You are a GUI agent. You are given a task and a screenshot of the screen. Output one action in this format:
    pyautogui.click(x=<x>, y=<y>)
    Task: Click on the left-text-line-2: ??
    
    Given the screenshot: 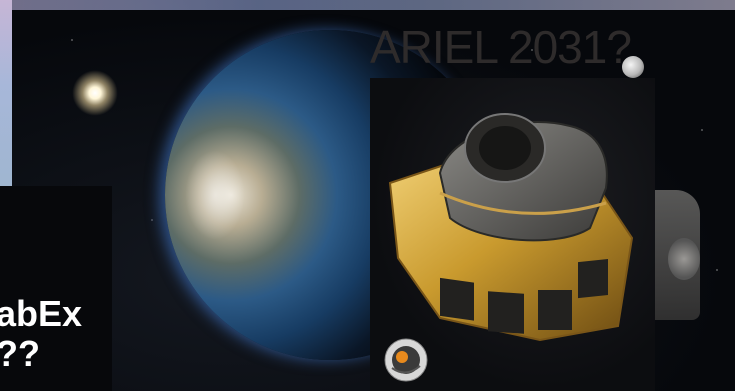 What is the action you would take?
    pyautogui.click(x=20, y=354)
    